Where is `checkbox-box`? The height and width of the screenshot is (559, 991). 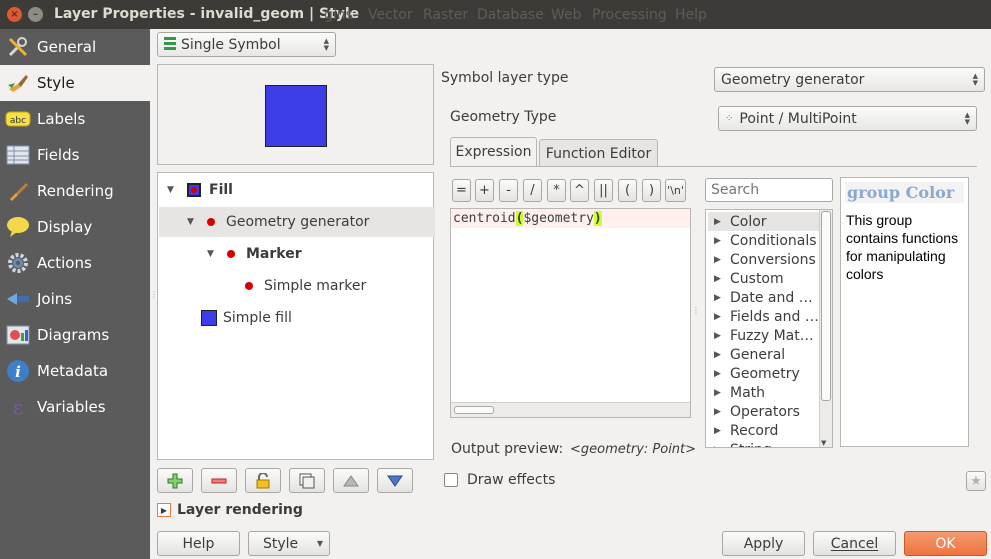 checkbox-box is located at coordinates (451, 480).